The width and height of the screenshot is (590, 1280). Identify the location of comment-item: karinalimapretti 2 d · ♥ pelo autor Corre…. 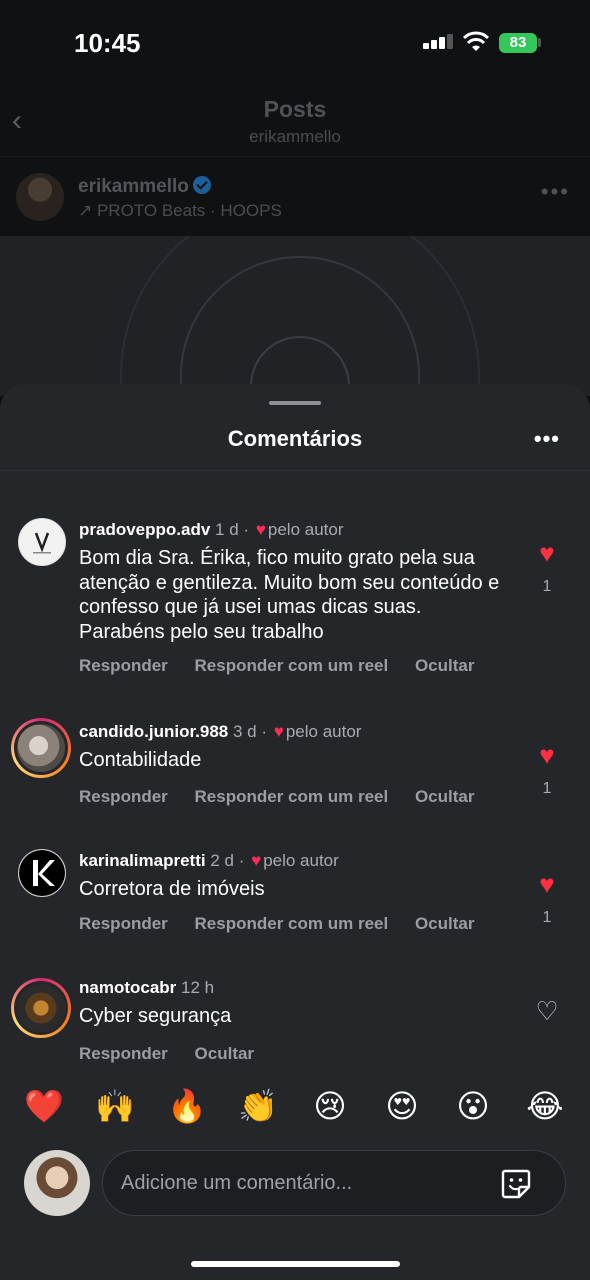
(295, 897).